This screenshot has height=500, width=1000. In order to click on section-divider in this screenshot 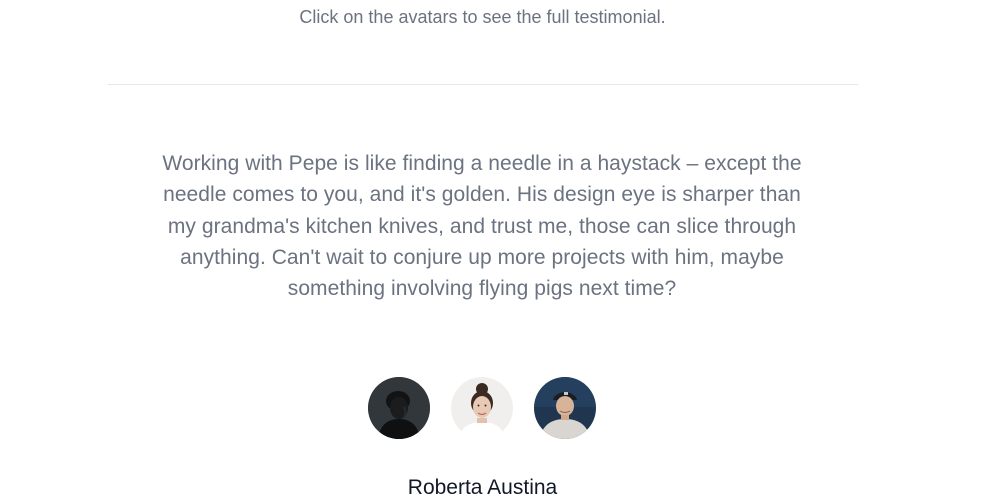, I will do `click(483, 84)`.